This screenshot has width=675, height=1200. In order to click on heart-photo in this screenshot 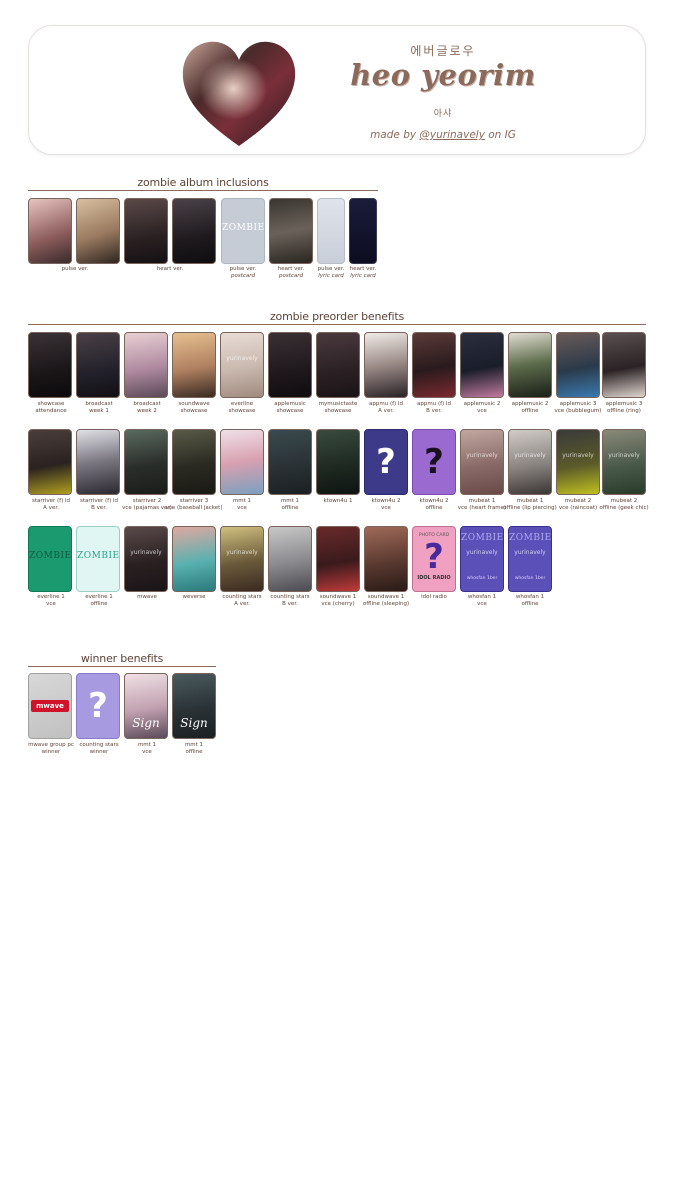, I will do `click(239, 94)`.